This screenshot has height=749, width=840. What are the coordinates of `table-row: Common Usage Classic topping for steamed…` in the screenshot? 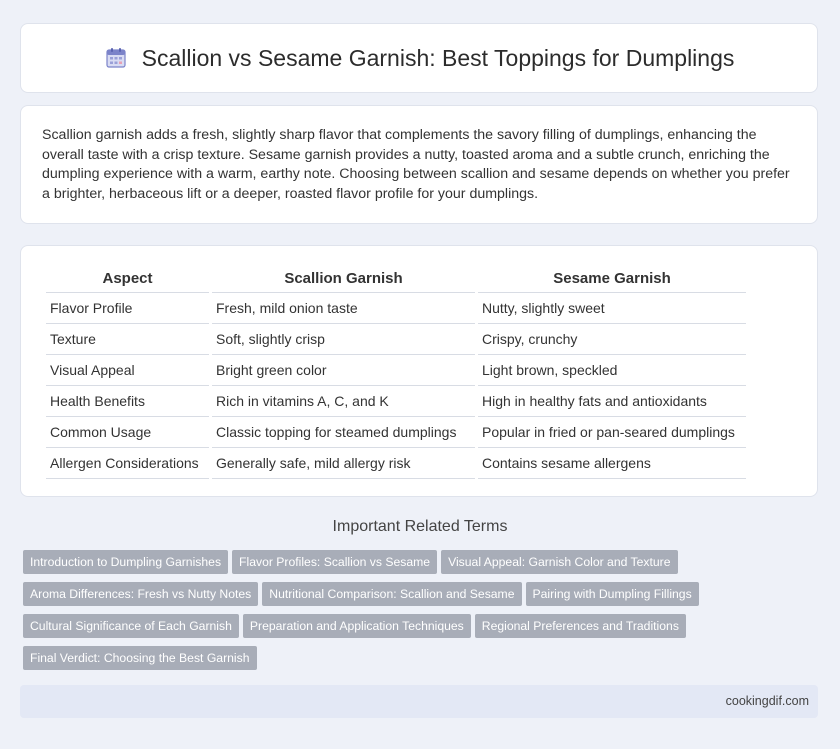 It's located at (396, 432).